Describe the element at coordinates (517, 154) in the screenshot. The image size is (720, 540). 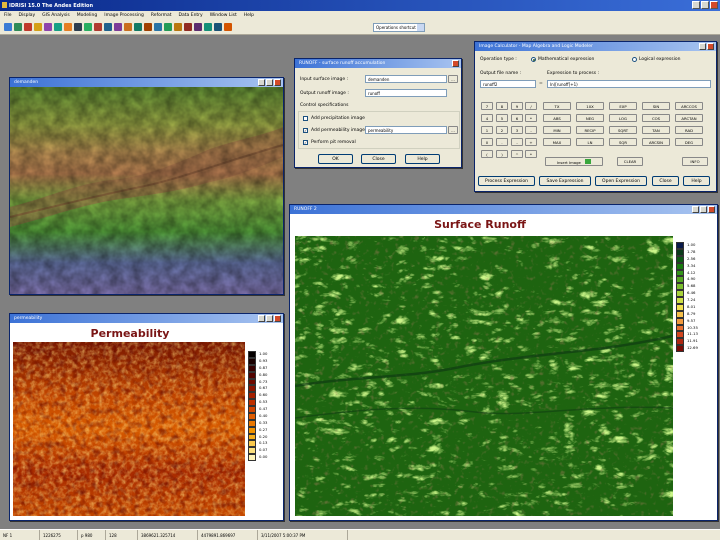
I see `key-15-button: ^` at that location.